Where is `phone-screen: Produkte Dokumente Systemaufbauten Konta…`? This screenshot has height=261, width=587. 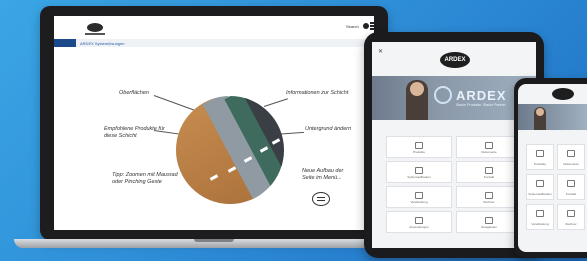 phone-screen: Produkte Dokumente Systemaufbauten Konta… is located at coordinates (552, 168).